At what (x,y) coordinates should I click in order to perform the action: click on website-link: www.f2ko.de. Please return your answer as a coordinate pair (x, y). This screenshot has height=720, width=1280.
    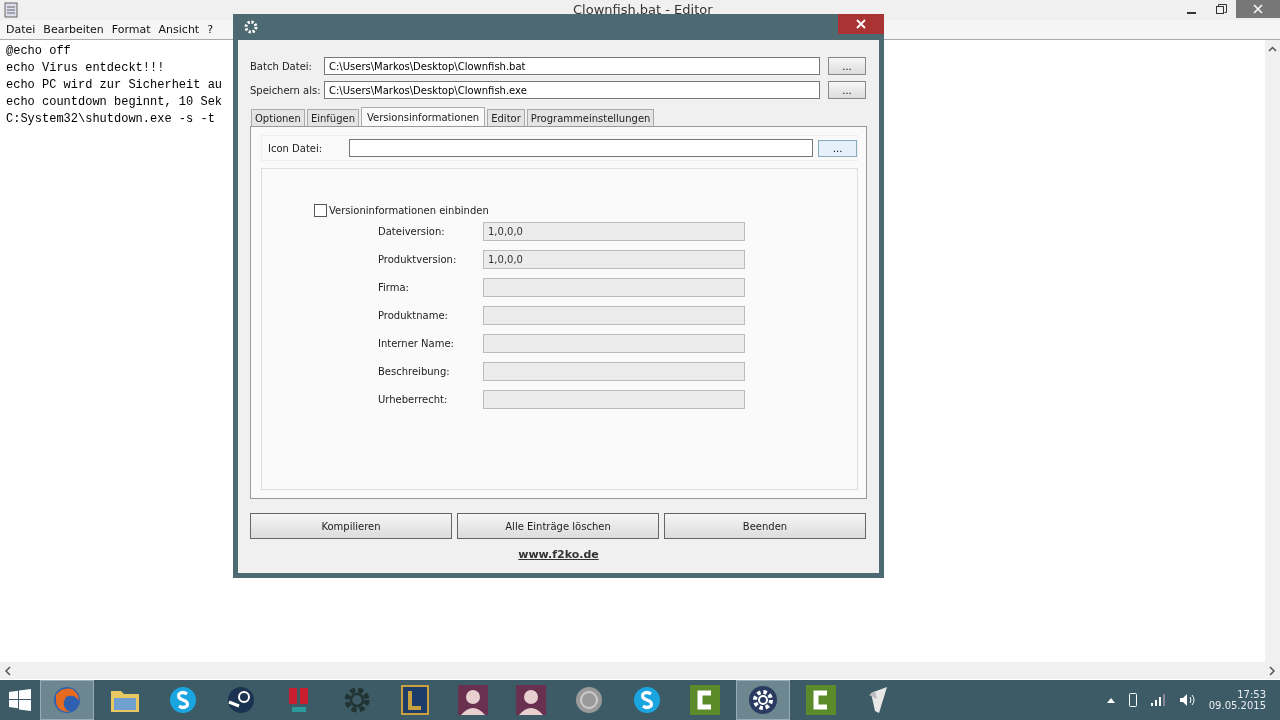
    Looking at the image, I should click on (558, 554).